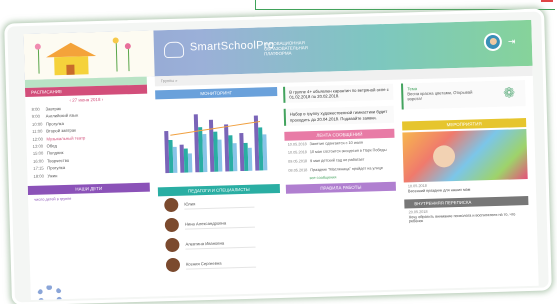 This screenshot has width=557, height=304. Describe the element at coordinates (55, 153) in the screenshot. I see `schedule-label: Полдник` at that location.